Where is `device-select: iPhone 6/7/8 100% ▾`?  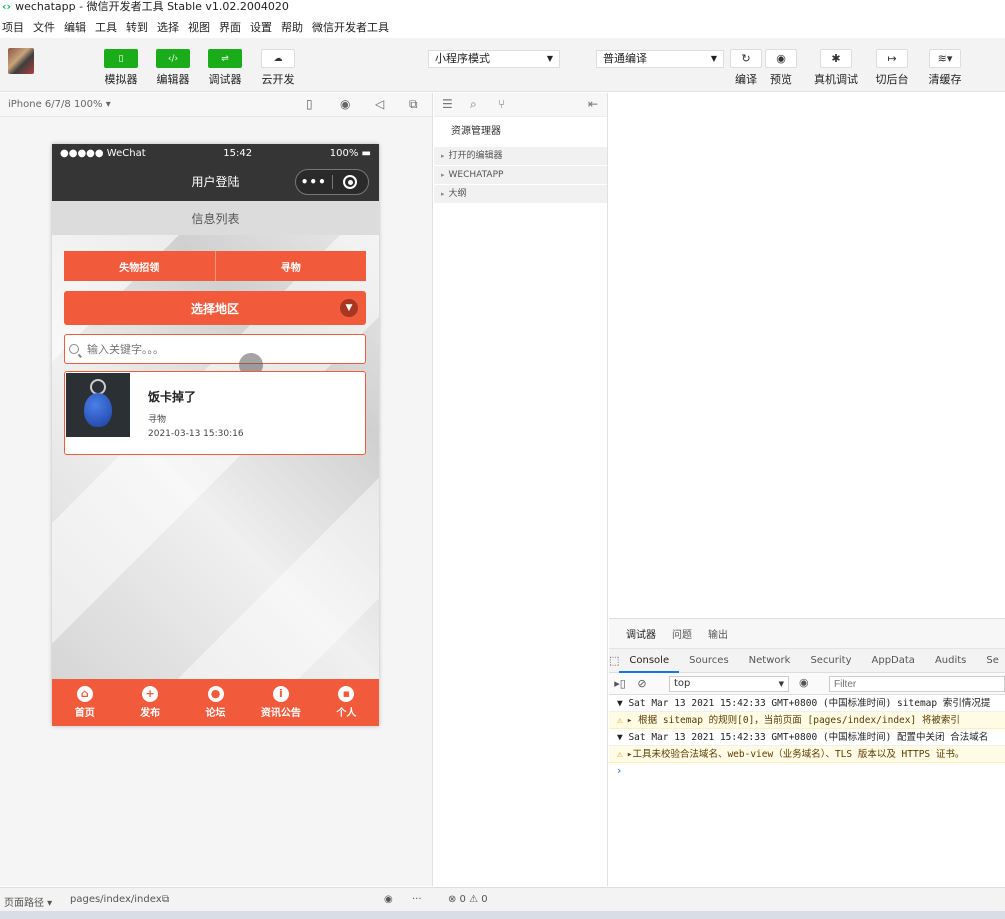 device-select: iPhone 6/7/8 100% ▾ is located at coordinates (59, 104).